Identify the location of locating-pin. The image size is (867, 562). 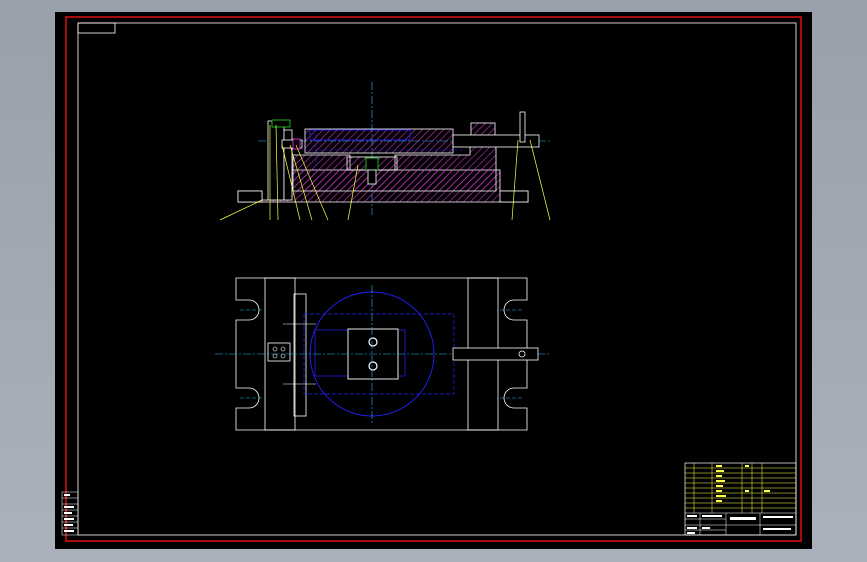
(372, 164).